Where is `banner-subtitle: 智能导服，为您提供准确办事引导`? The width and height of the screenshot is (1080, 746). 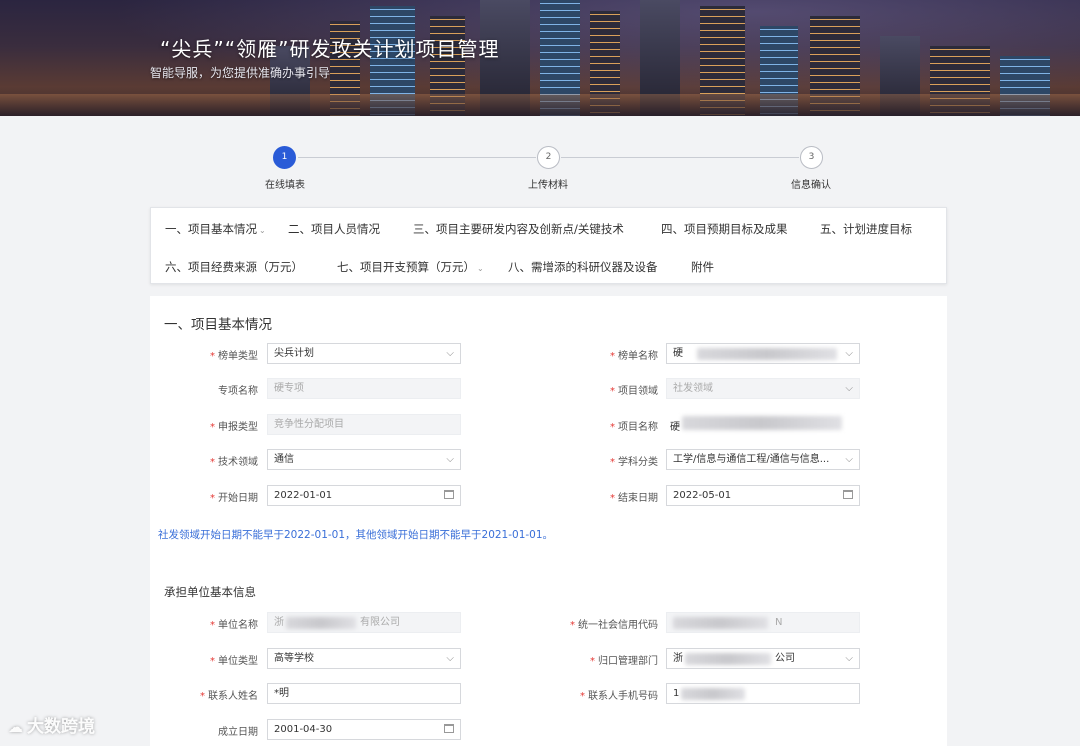 banner-subtitle: 智能导服，为您提供准确办事引导 is located at coordinates (240, 73).